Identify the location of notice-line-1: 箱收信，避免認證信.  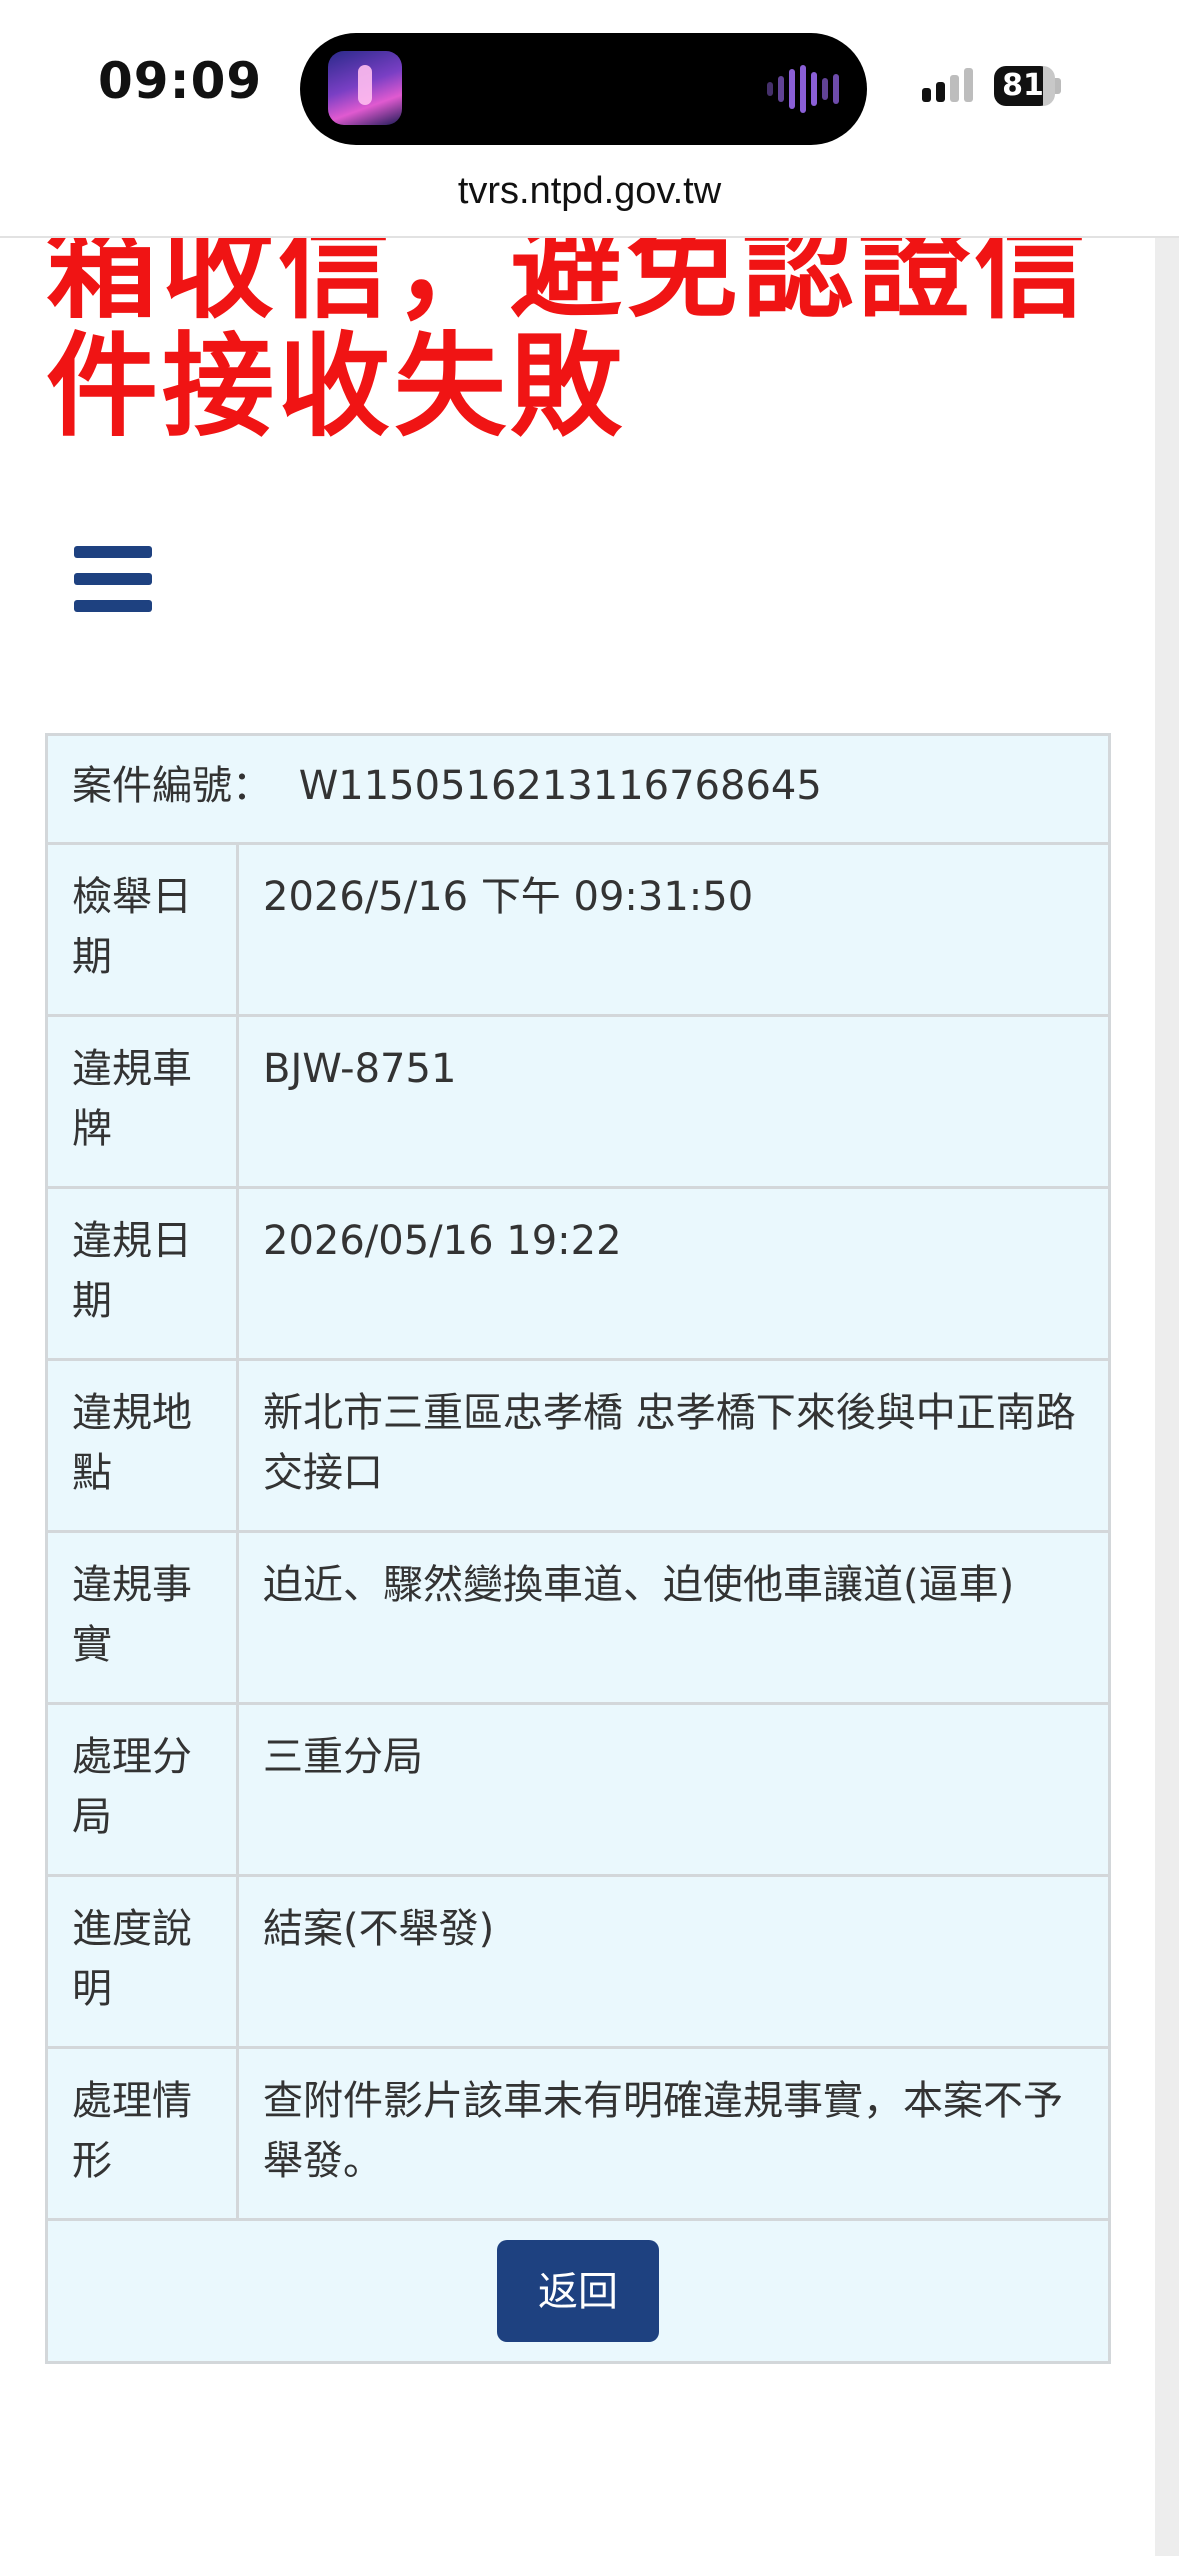
(568, 286).